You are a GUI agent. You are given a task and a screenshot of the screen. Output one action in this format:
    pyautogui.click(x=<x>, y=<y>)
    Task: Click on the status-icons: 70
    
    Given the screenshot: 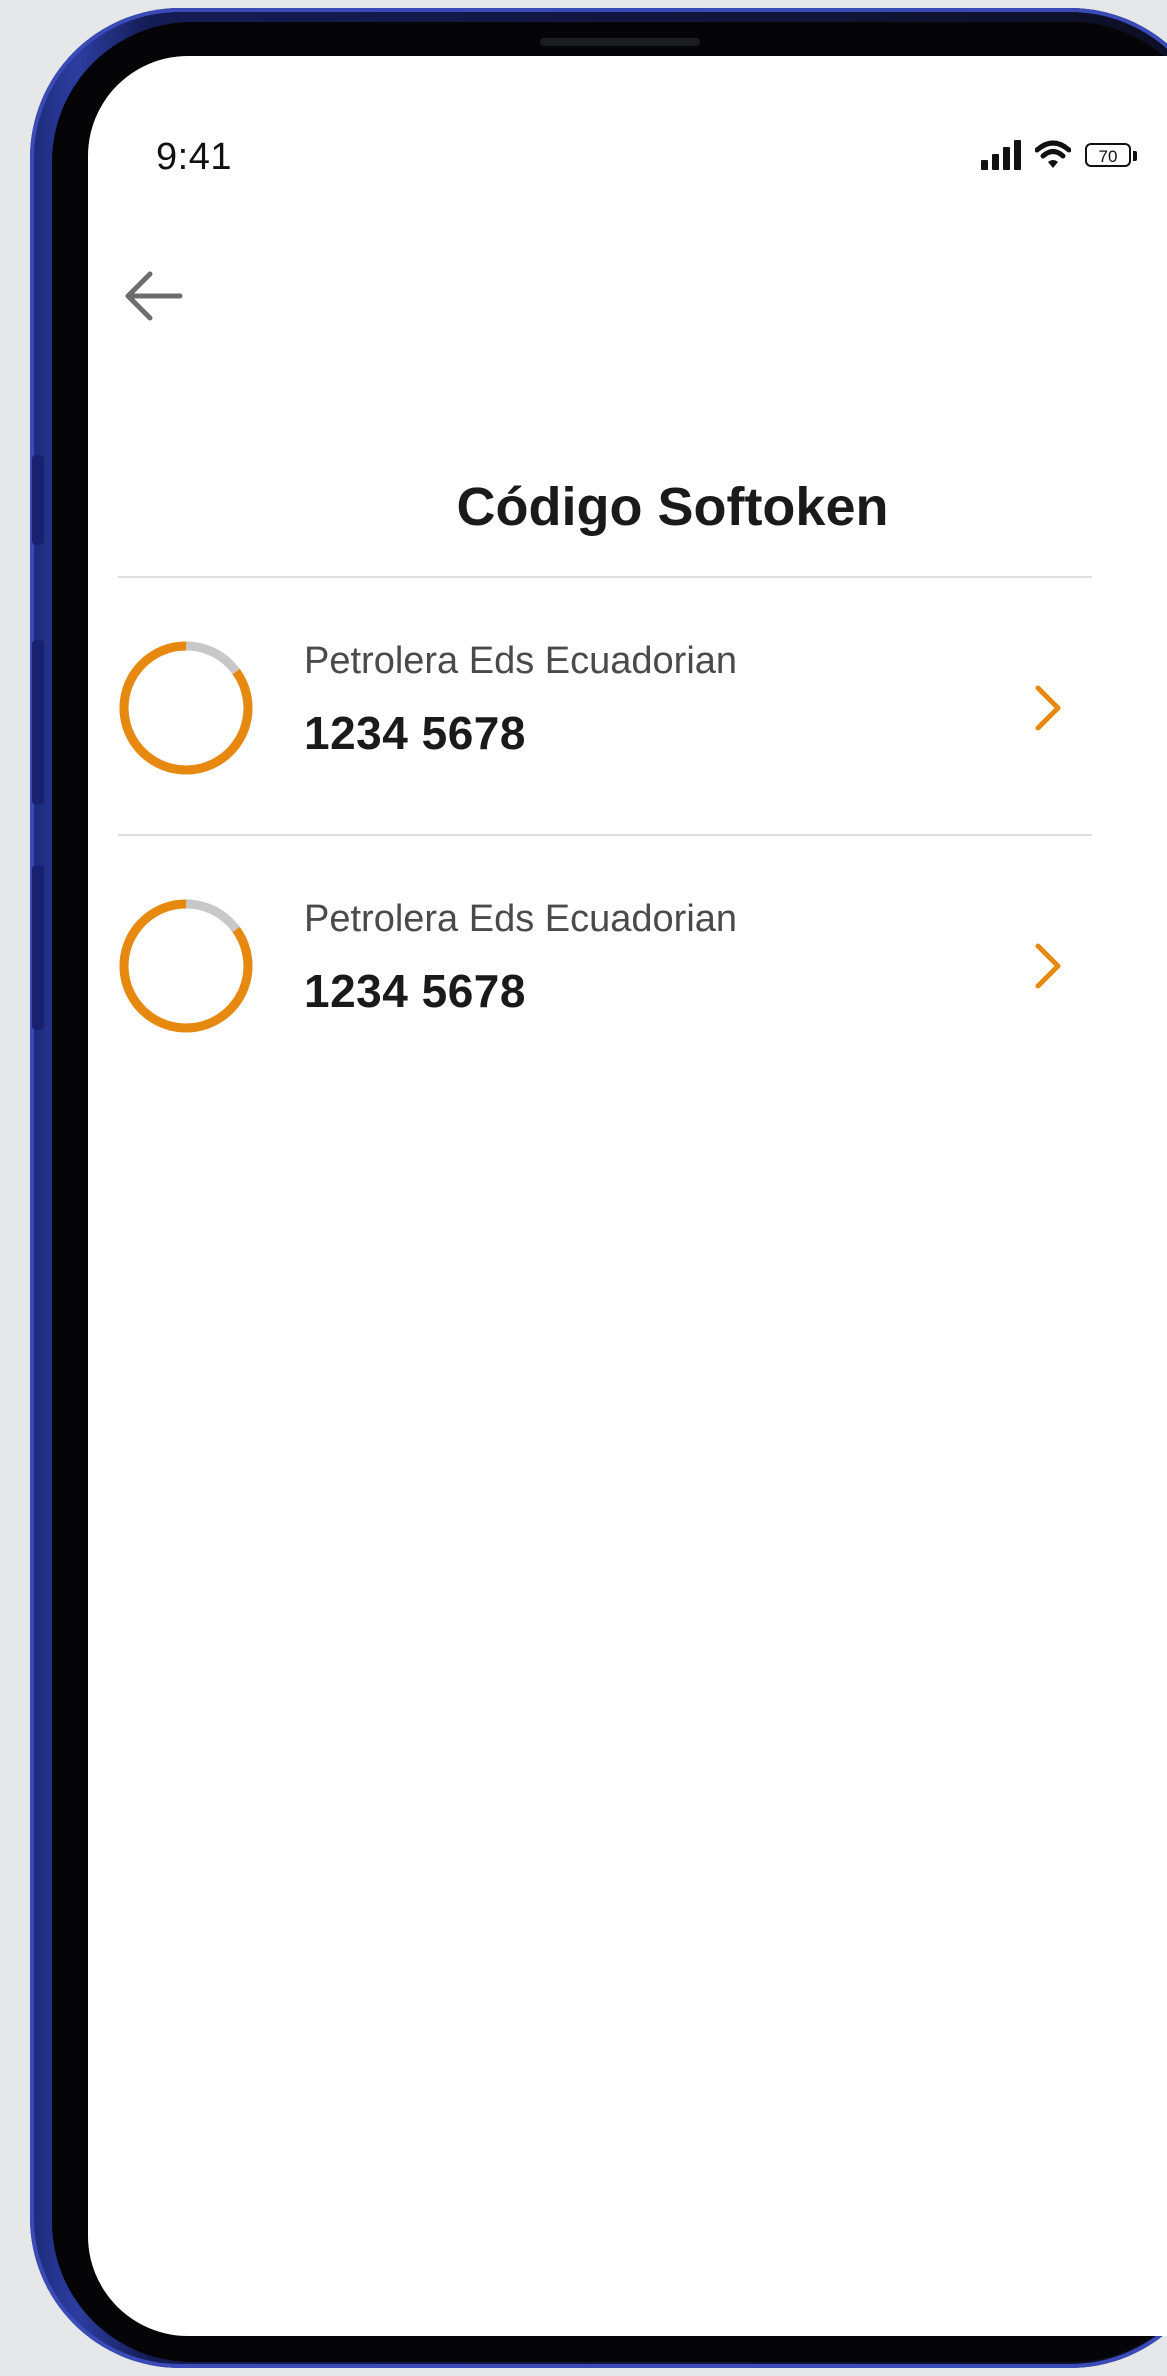 What is the action you would take?
    pyautogui.click(x=1059, y=155)
    